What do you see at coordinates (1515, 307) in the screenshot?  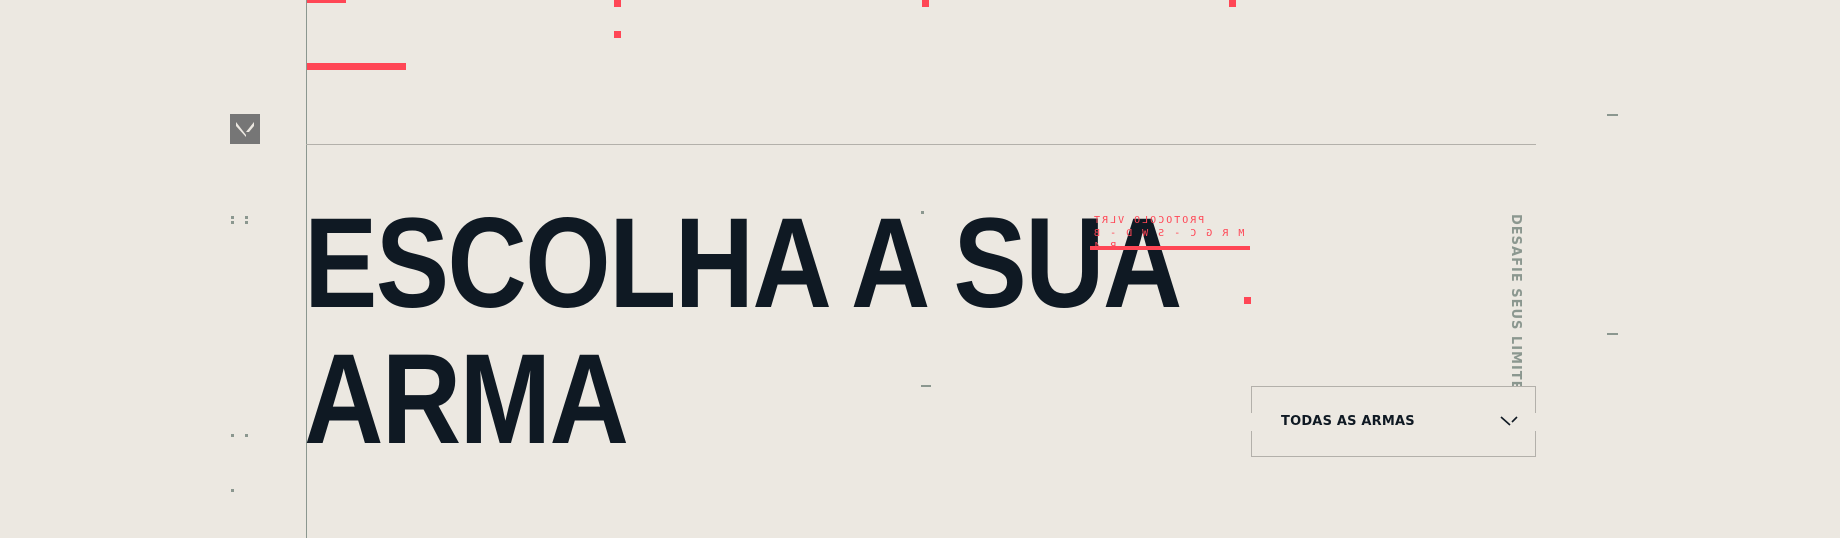 I see `side-tagline: DESAFIE SEUS LIMITES` at bounding box center [1515, 307].